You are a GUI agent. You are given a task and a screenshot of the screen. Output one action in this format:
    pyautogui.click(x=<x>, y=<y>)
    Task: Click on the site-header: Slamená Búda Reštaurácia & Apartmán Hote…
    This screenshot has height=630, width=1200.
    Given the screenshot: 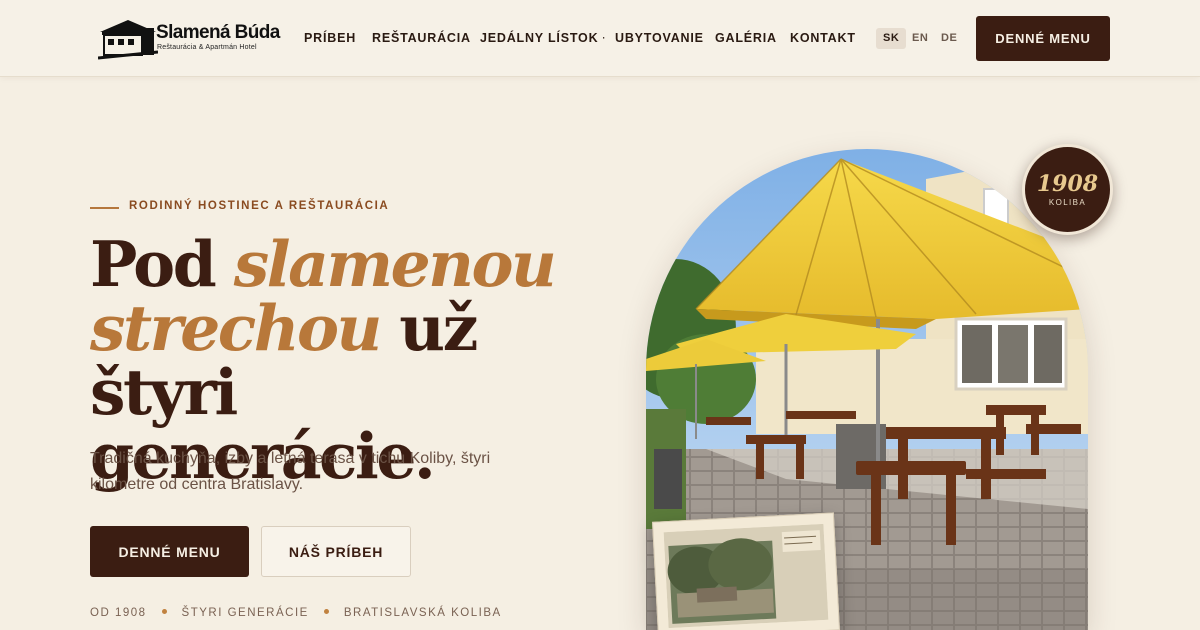 What is the action you would take?
    pyautogui.click(x=600, y=38)
    